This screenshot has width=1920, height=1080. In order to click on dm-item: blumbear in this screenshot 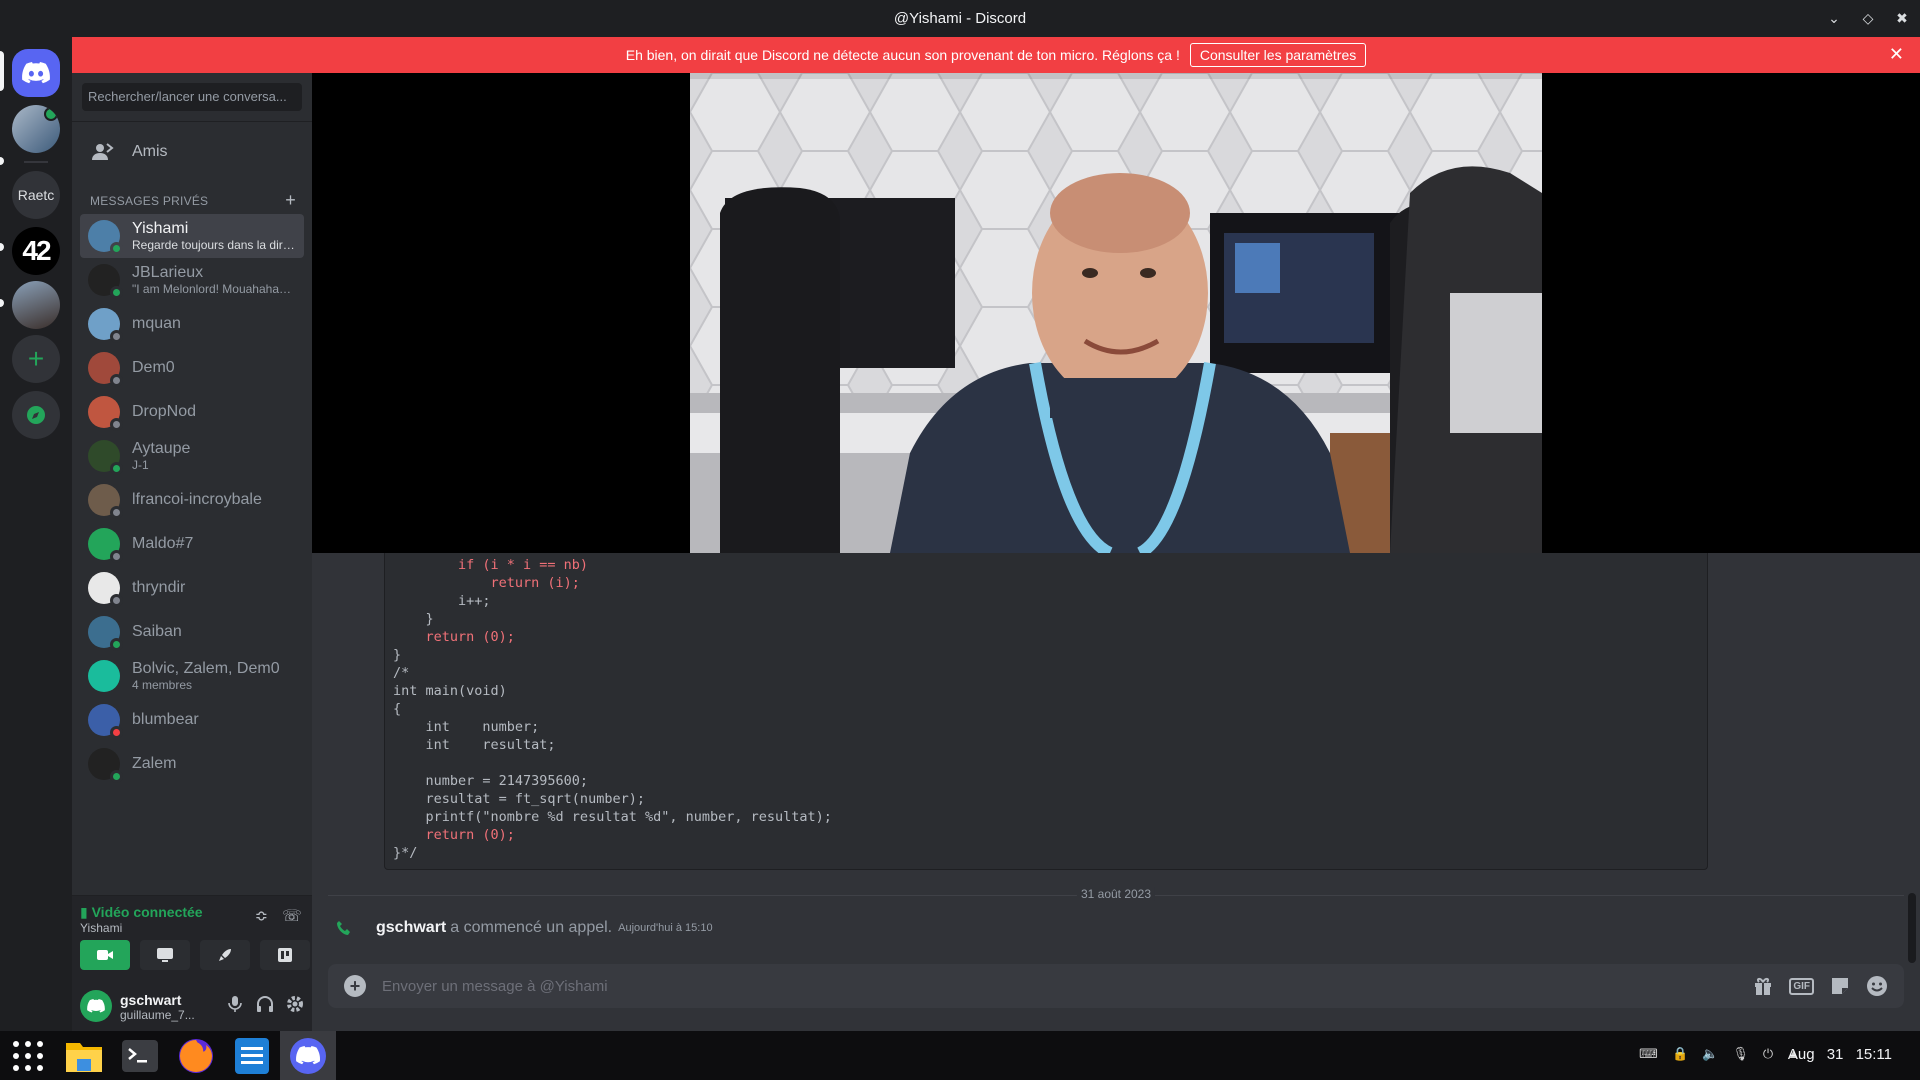, I will do `click(192, 720)`.